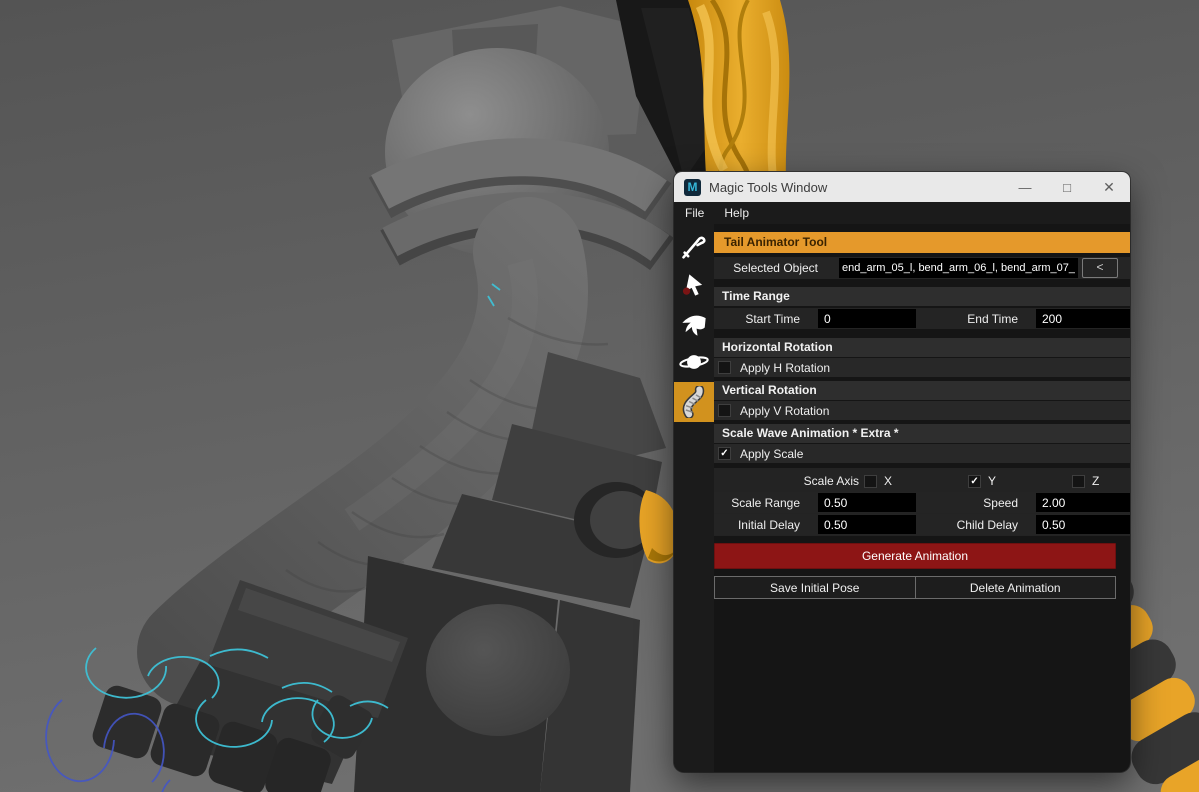  I want to click on axis-z-label: Z, so click(1096, 481).